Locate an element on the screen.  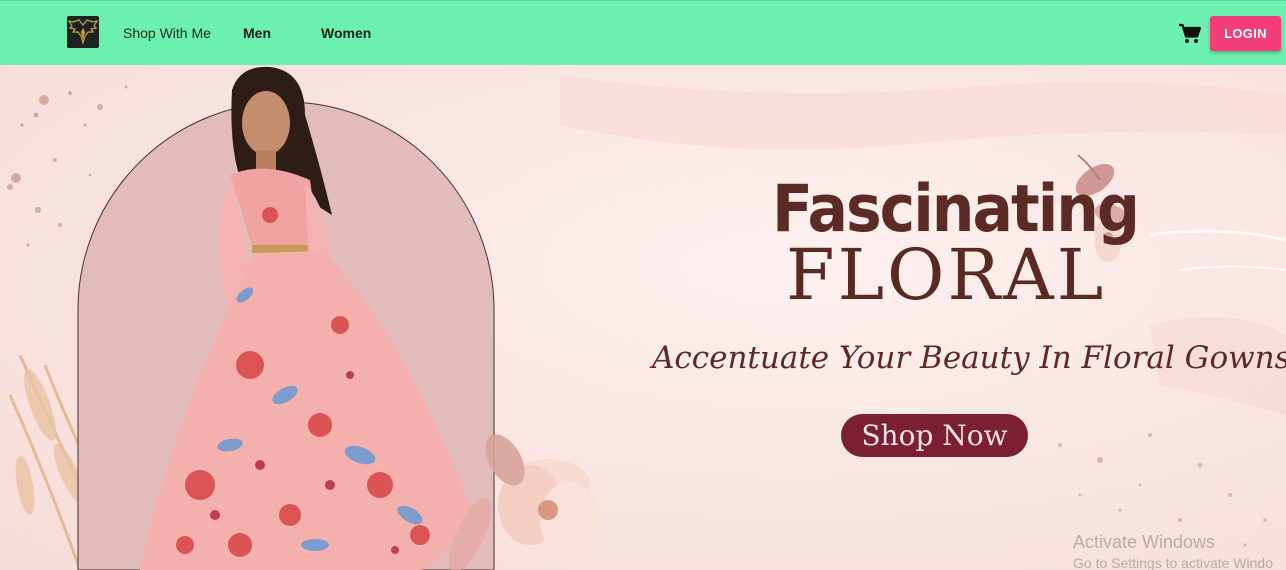
activate-windows-hint: Go to Settings to activate Windo is located at coordinates (1173, 562).